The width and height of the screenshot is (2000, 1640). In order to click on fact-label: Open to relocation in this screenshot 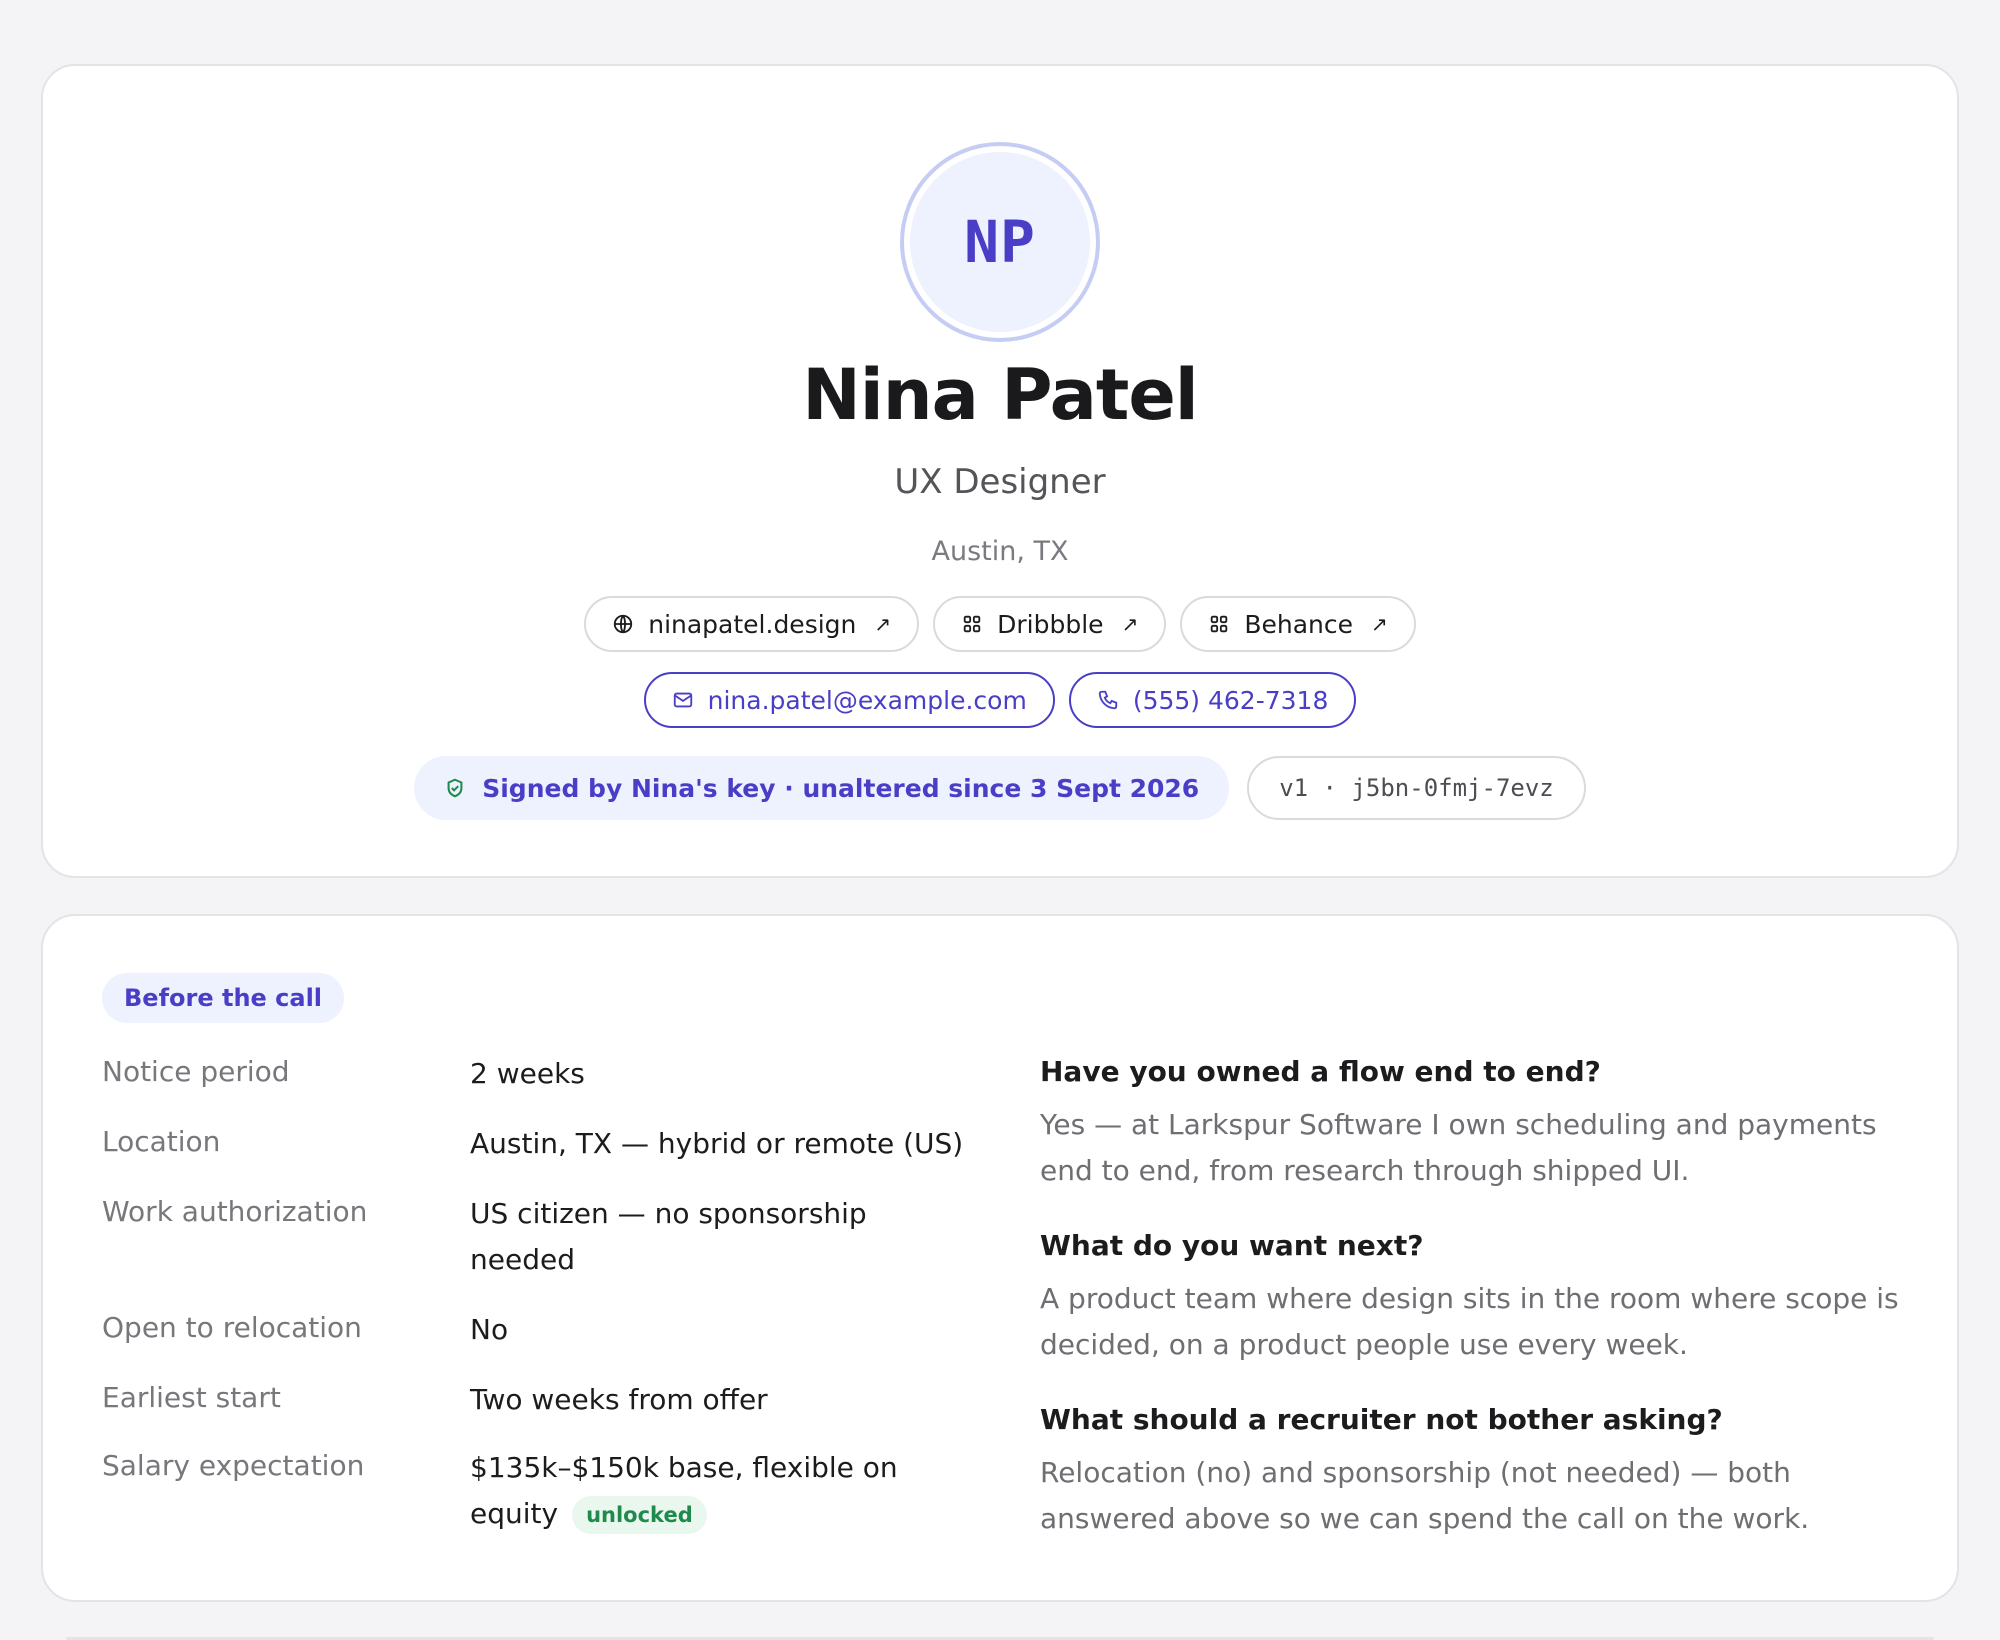, I will do `click(232, 1327)`.